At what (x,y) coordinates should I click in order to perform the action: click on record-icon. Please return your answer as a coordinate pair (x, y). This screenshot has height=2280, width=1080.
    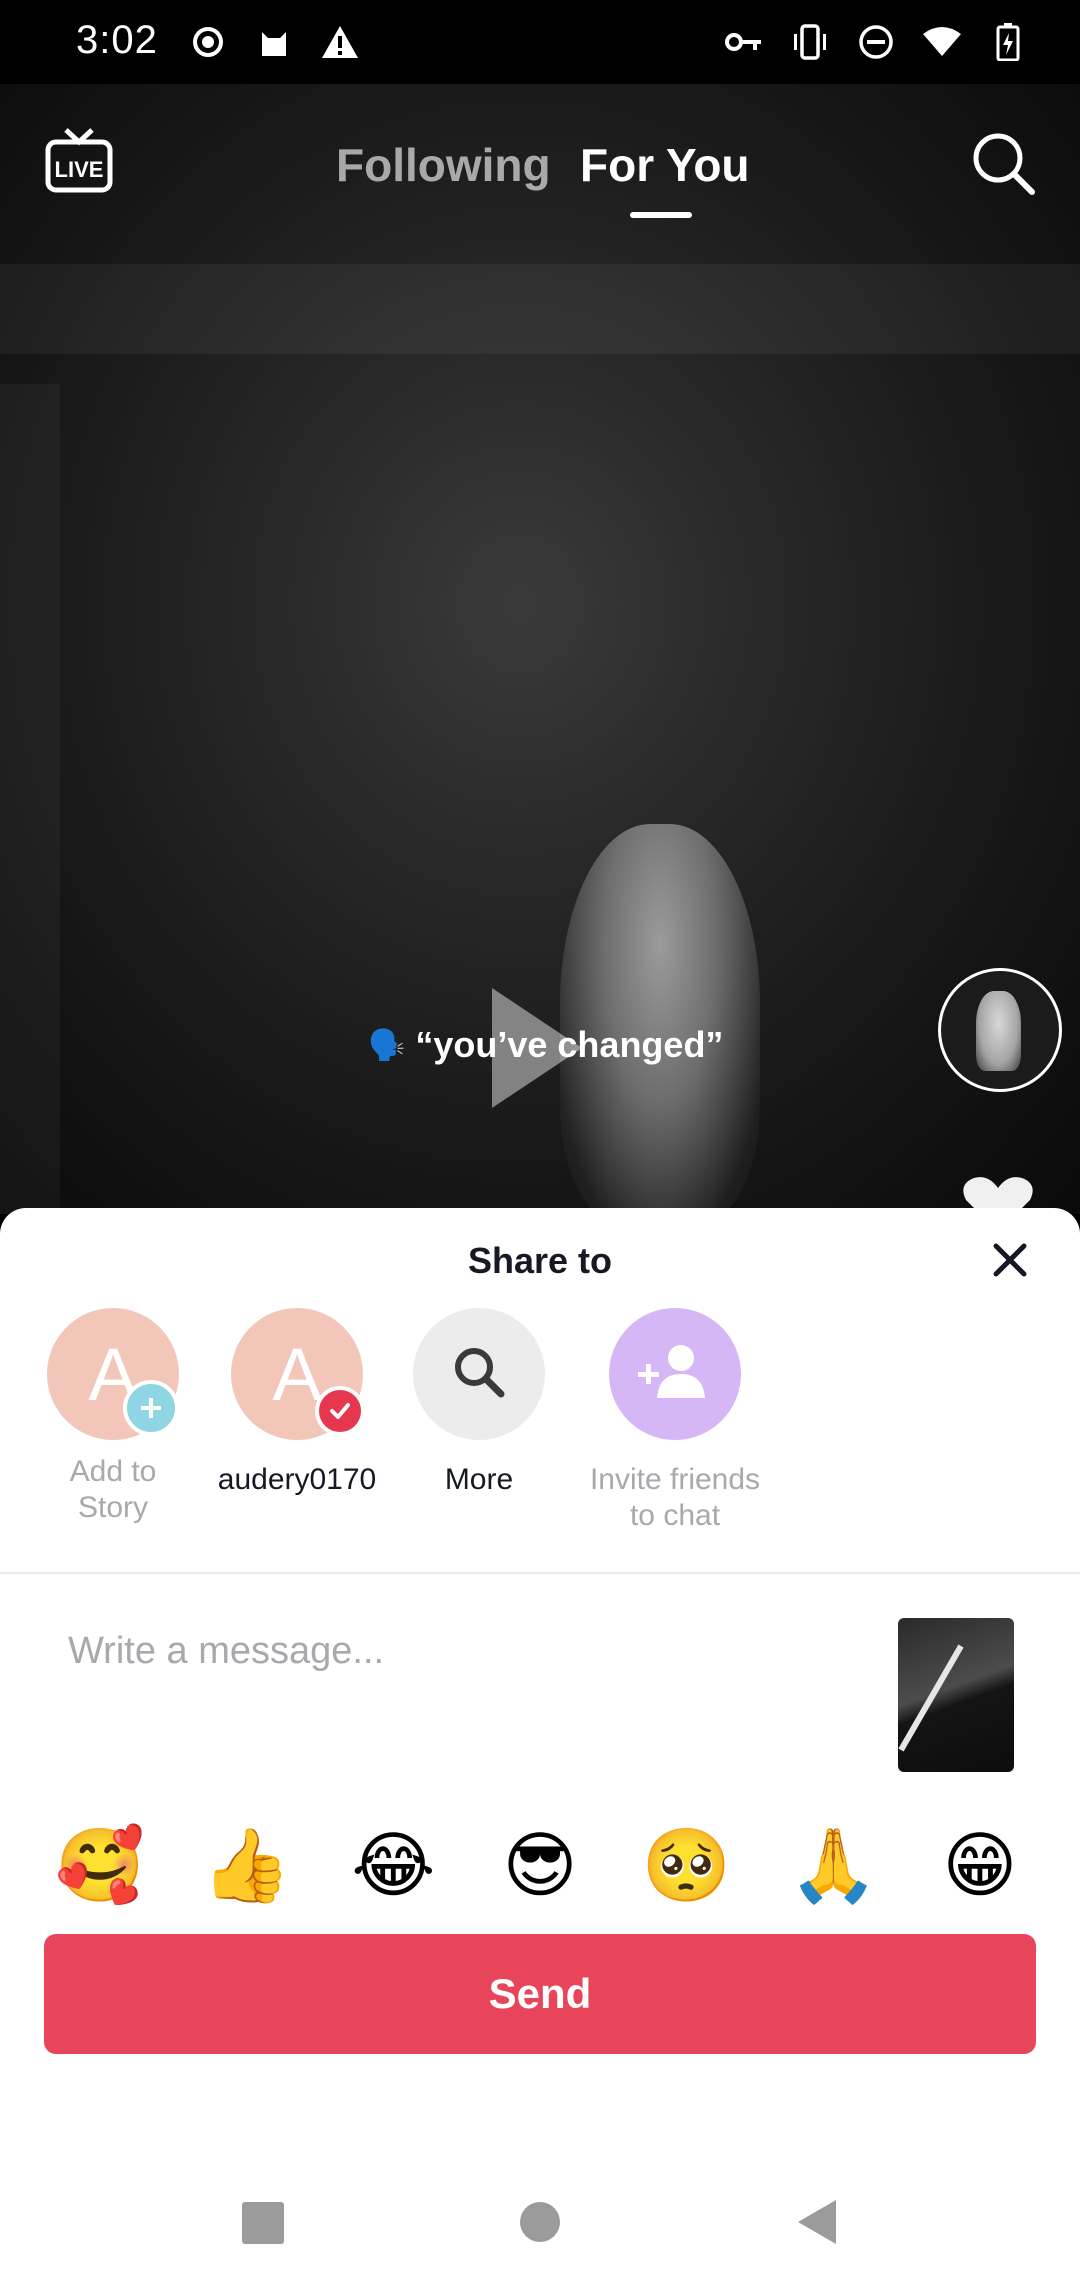
    Looking at the image, I should click on (208, 42).